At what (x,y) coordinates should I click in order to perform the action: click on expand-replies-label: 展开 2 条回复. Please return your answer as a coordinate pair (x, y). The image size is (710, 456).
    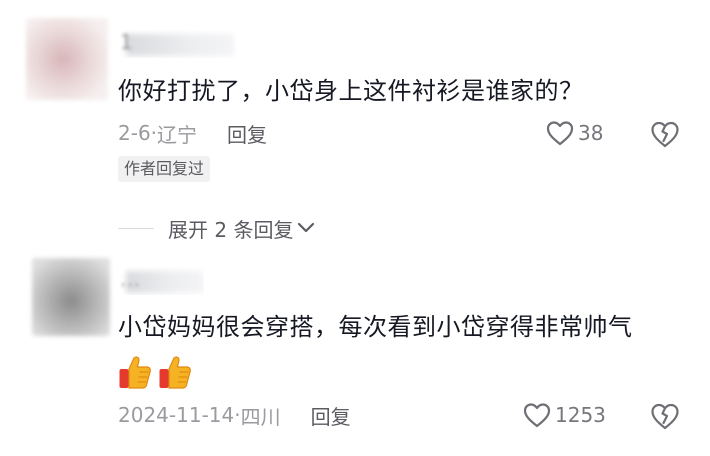
    Looking at the image, I should click on (231, 229).